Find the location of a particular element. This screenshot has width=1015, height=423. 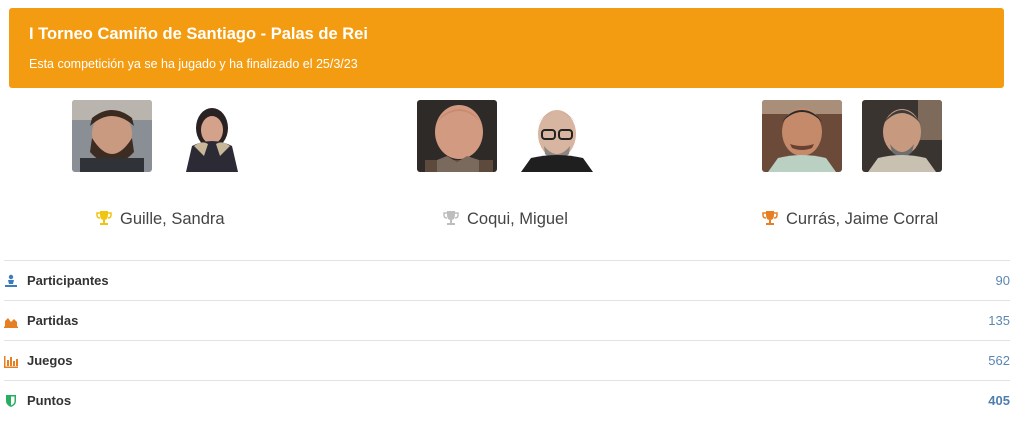

trophy-bronze-icon is located at coordinates (770, 218).